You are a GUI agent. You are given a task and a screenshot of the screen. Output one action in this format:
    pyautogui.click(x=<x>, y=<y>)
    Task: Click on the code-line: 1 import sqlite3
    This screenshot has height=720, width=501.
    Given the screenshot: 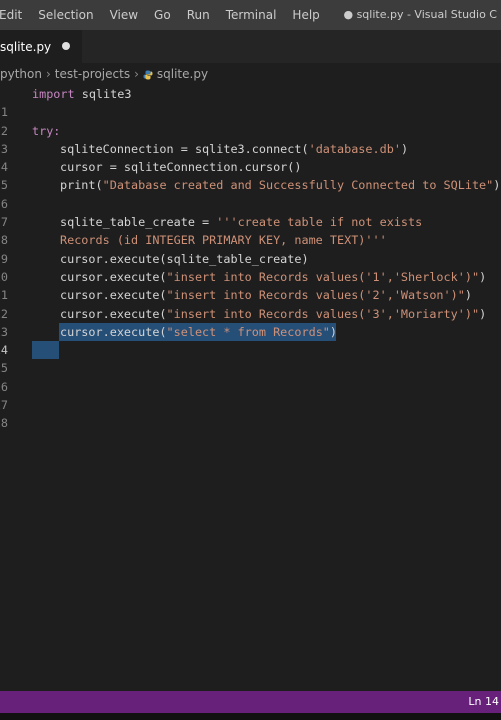 What is the action you would take?
    pyautogui.click(x=250, y=102)
    